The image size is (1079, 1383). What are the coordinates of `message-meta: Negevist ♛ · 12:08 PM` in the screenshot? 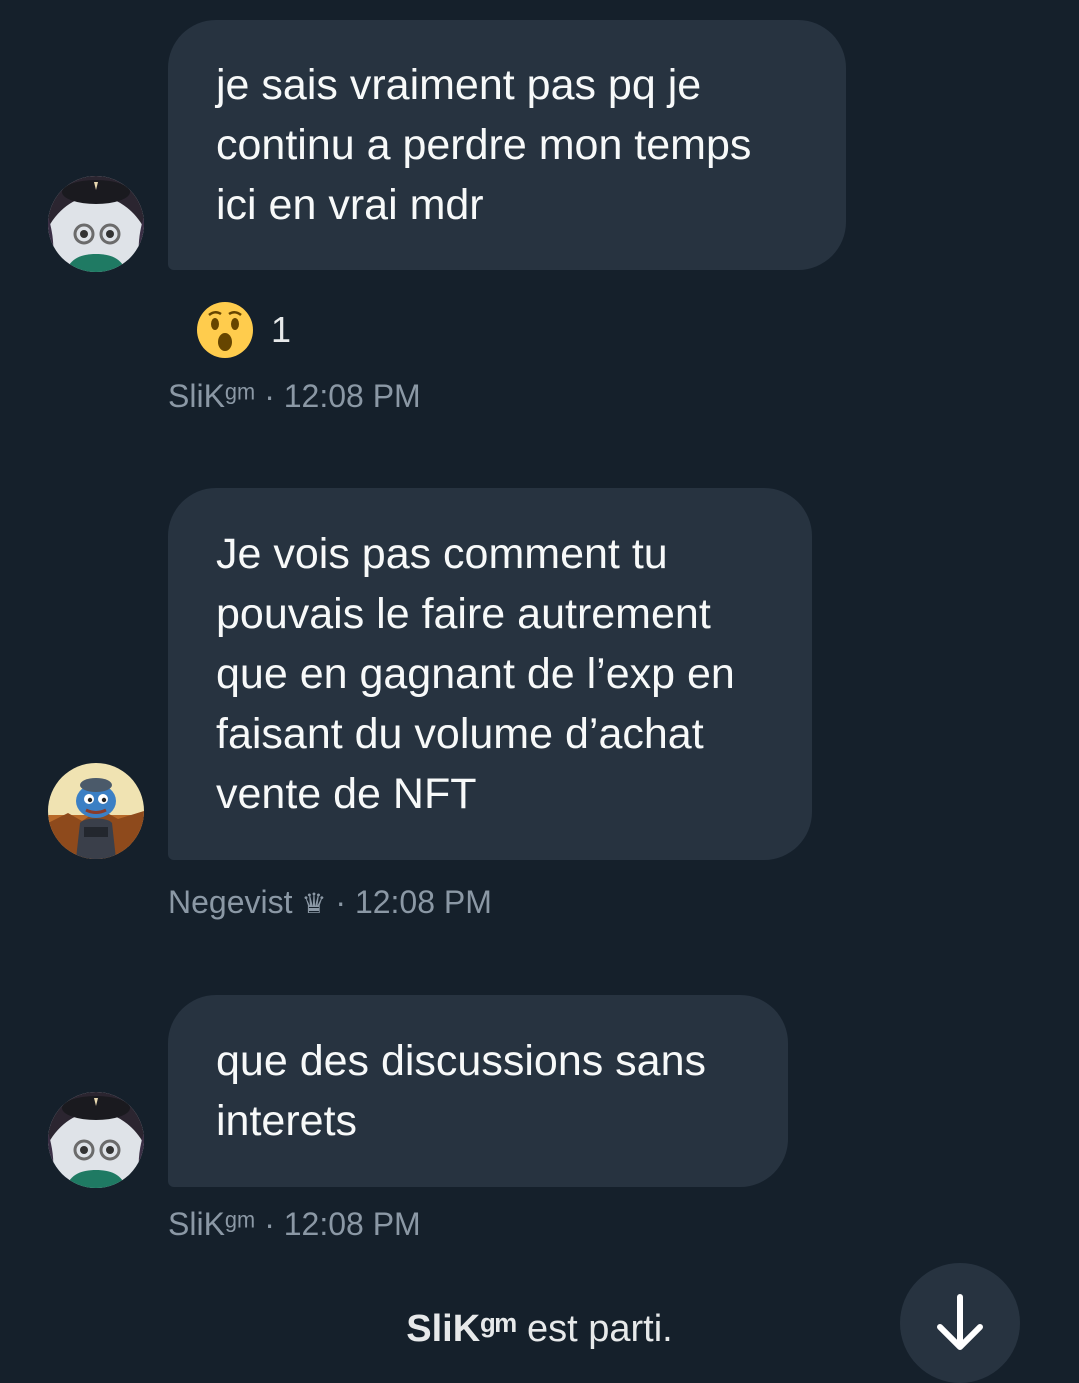 It's located at (330, 902).